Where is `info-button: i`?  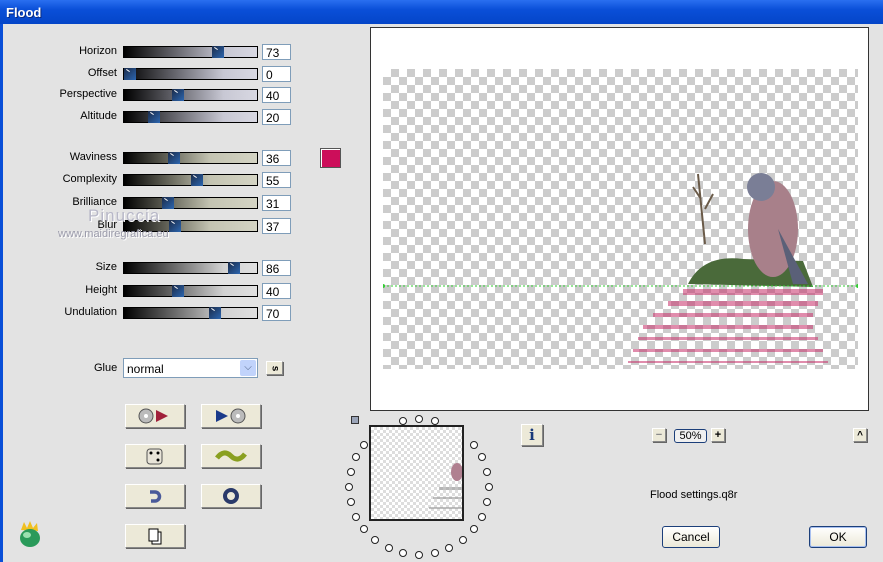 info-button: i is located at coordinates (532, 435).